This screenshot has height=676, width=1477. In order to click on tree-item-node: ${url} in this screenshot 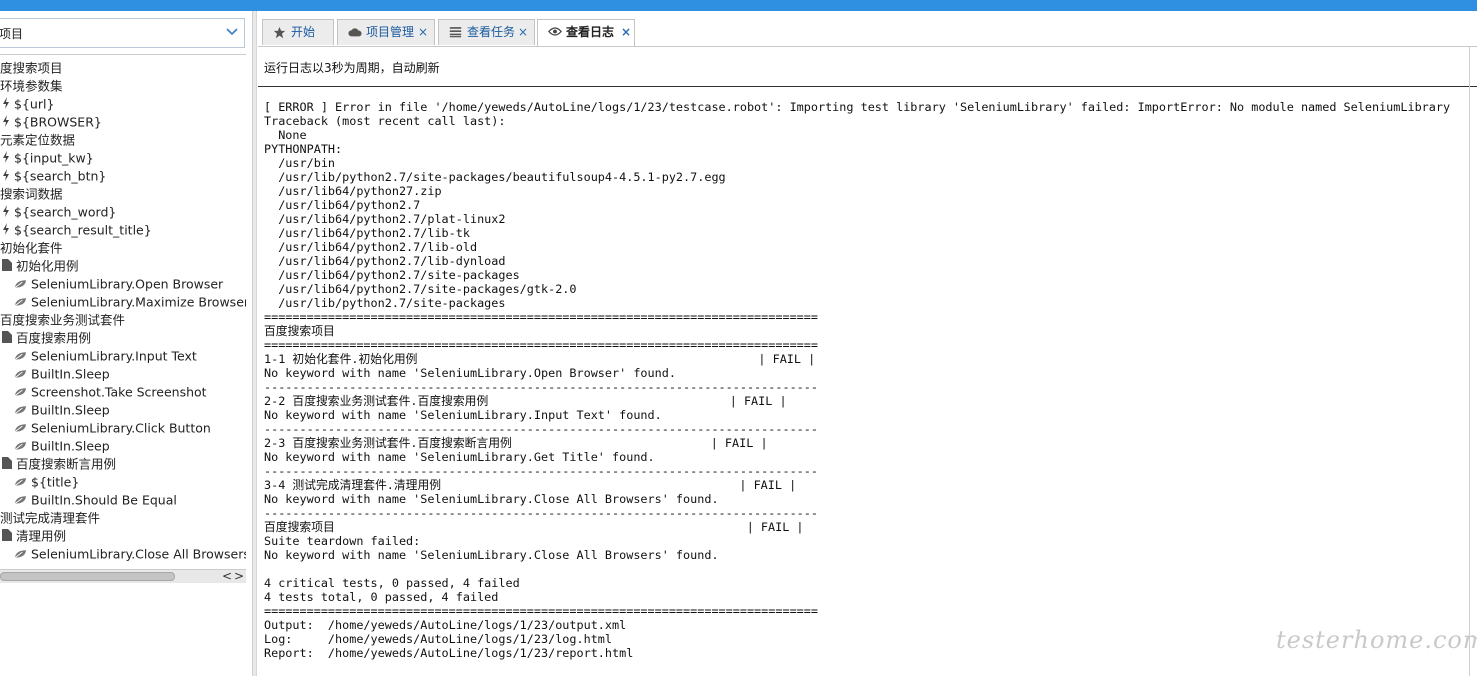, I will do `click(28, 104)`.